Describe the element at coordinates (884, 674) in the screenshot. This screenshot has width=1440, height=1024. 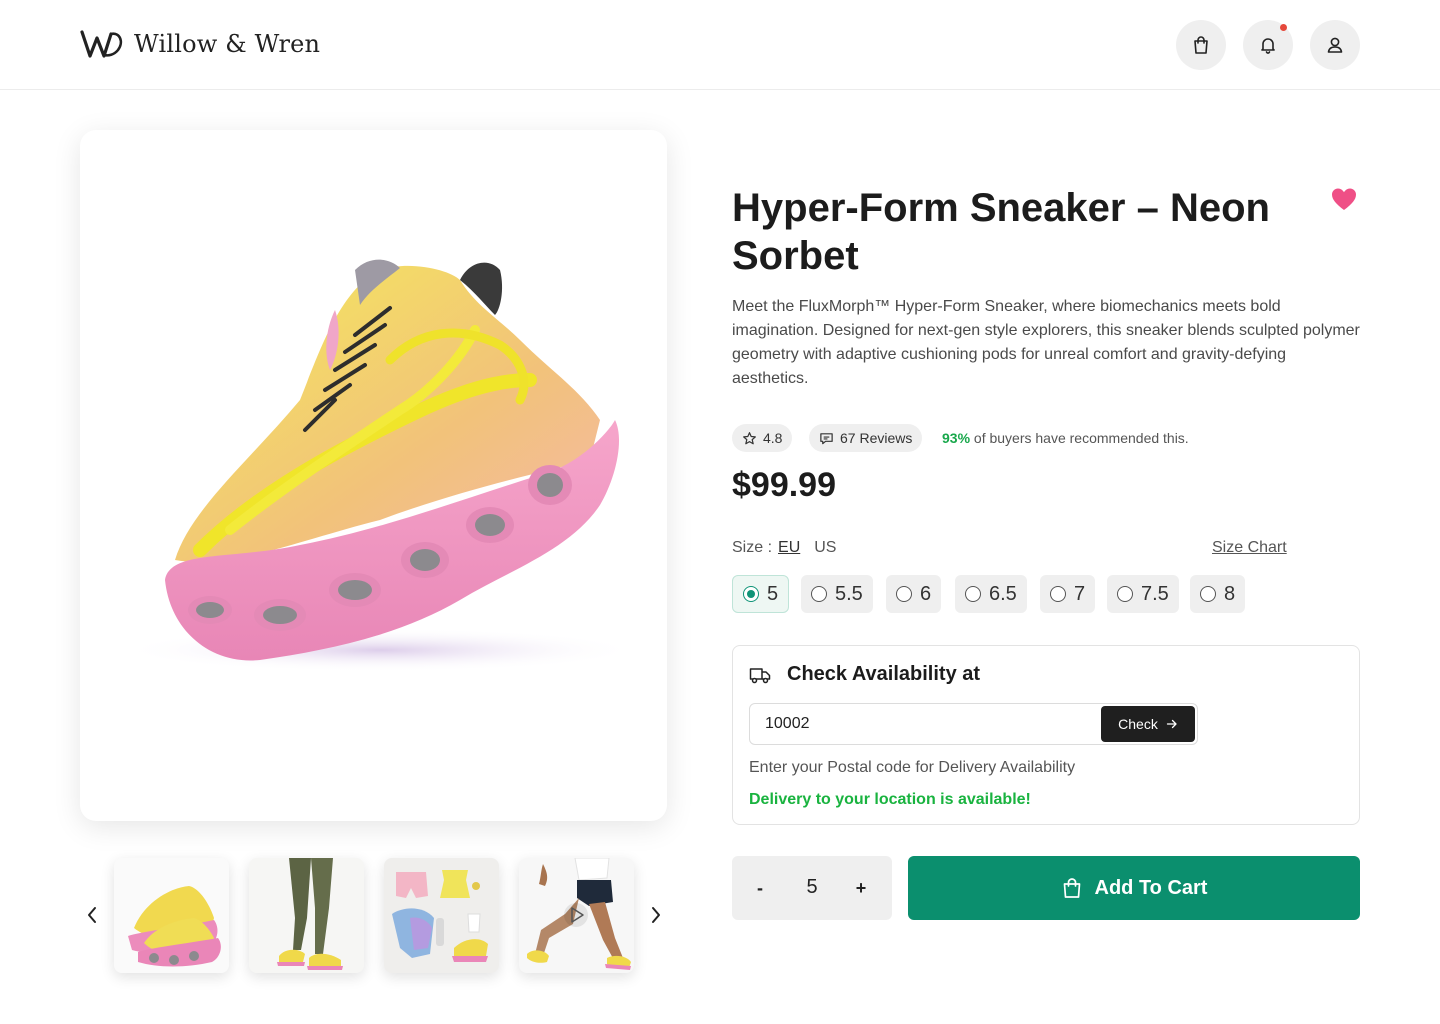
I see `availability-title: Check Availability at` at that location.